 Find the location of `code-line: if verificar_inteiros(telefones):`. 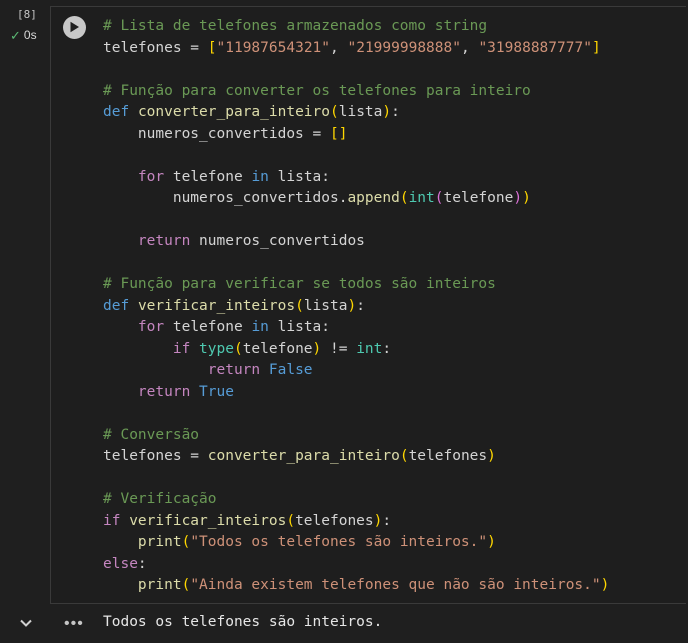

code-line: if verificar_inteiros(telefones): is located at coordinates (356, 522).